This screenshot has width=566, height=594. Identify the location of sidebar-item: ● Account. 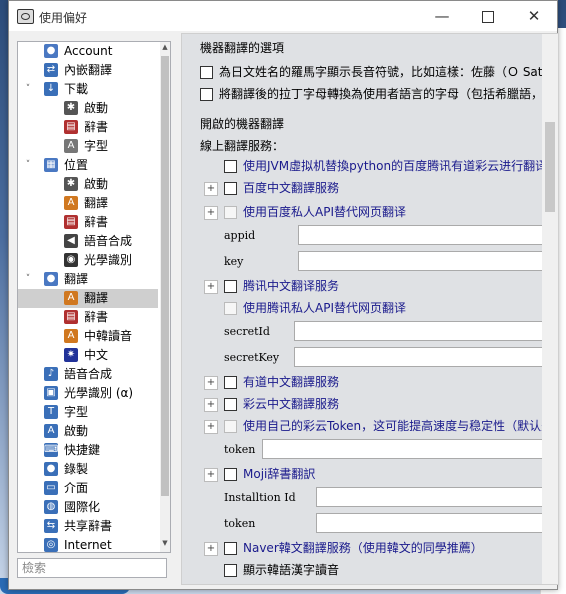
(88, 51).